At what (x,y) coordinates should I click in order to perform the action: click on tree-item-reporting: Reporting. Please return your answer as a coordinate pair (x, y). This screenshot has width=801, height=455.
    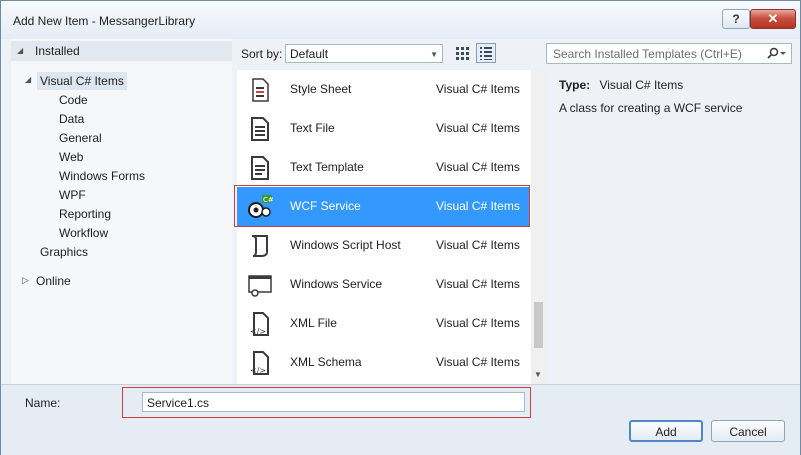
    Looking at the image, I should click on (85, 214).